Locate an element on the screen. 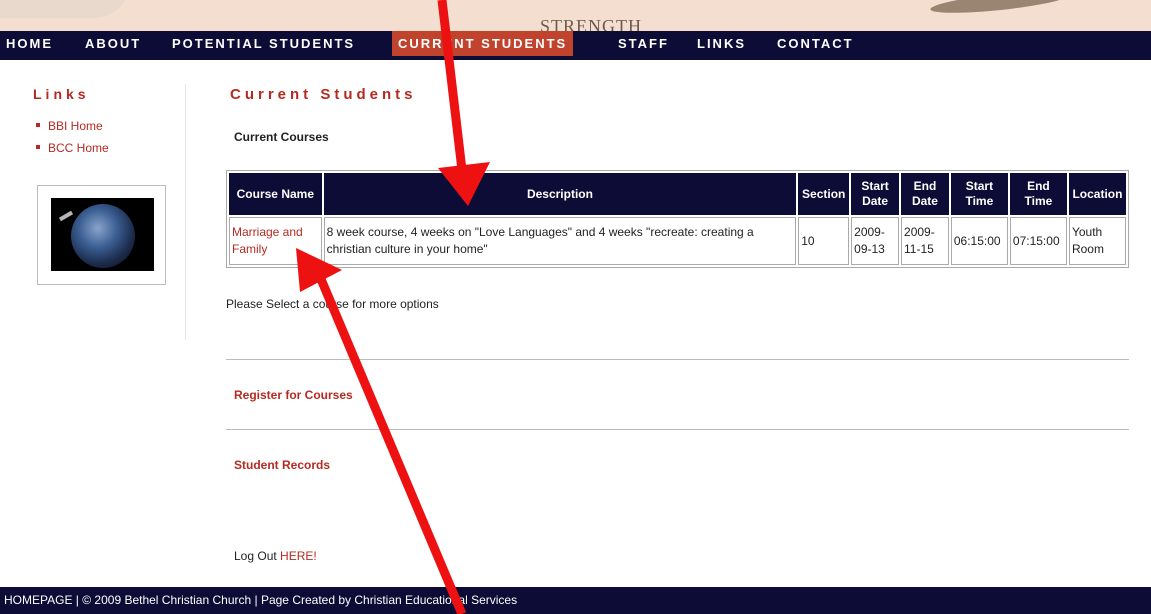  nav-home: HOME is located at coordinates (29, 43).